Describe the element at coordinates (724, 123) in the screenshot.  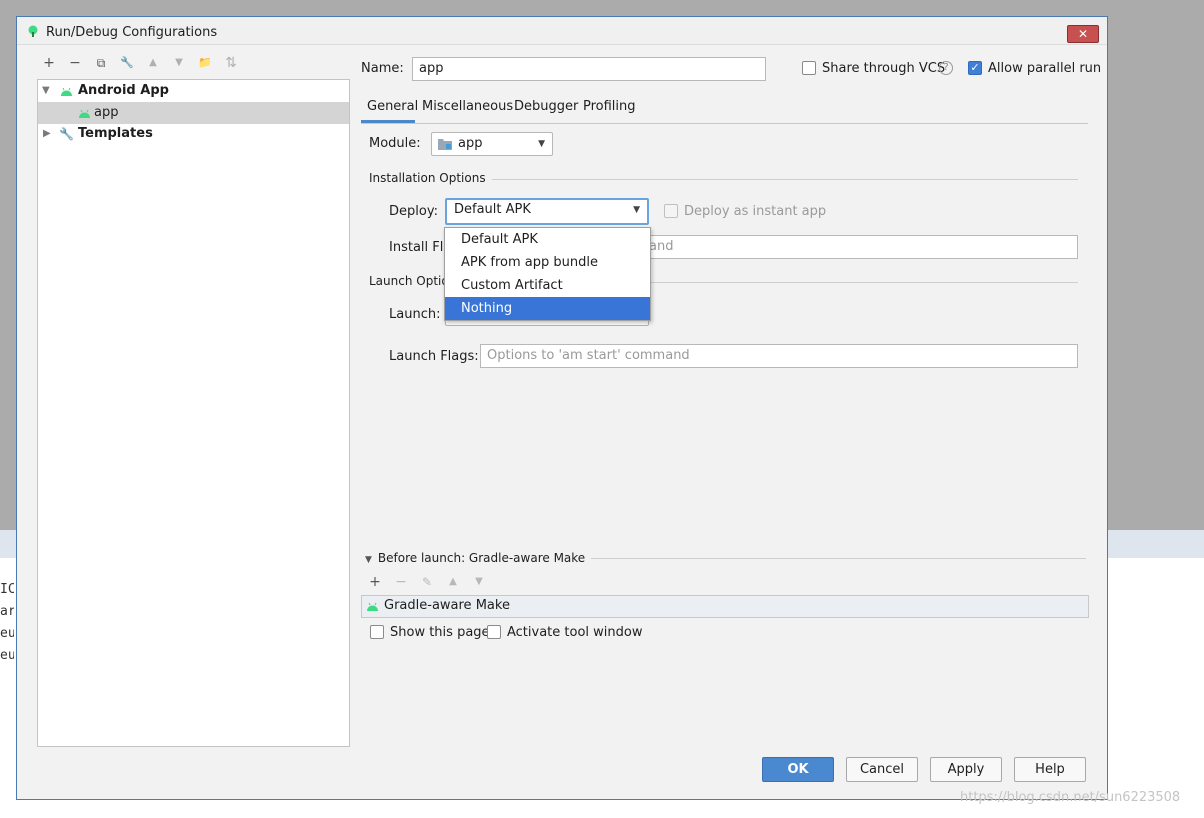
I see `tab-divider` at that location.